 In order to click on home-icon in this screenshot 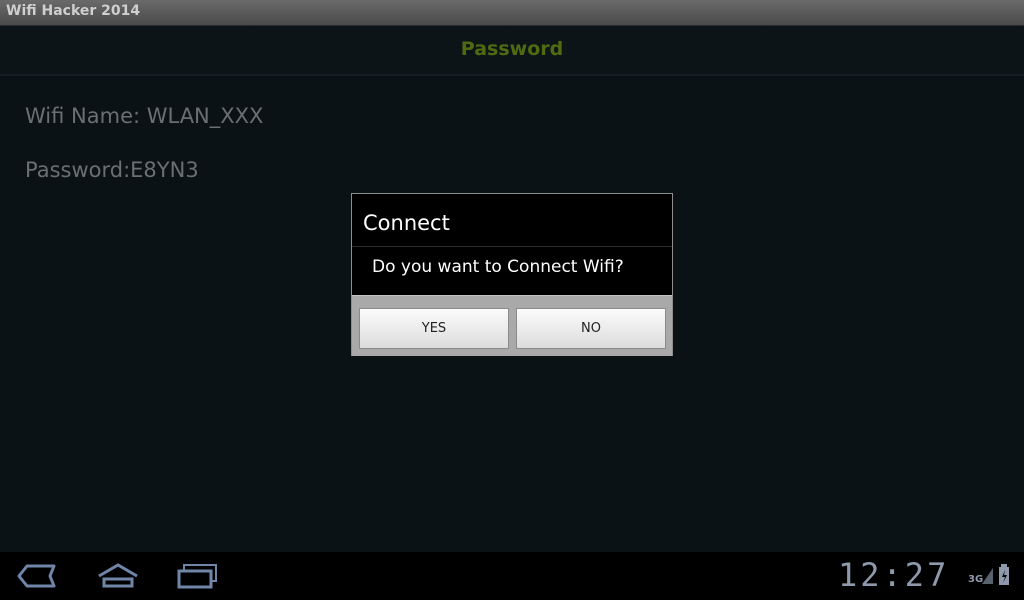, I will do `click(118, 576)`.